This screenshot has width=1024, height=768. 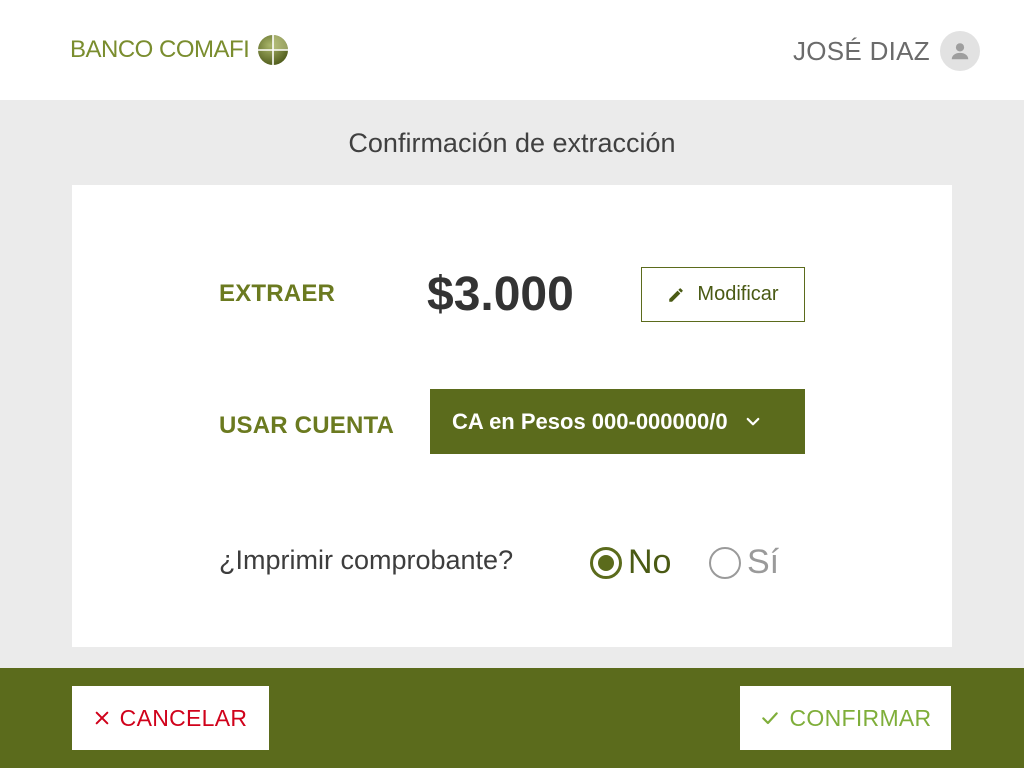 I want to click on brand-name: BANCO COMAFI, so click(x=160, y=49).